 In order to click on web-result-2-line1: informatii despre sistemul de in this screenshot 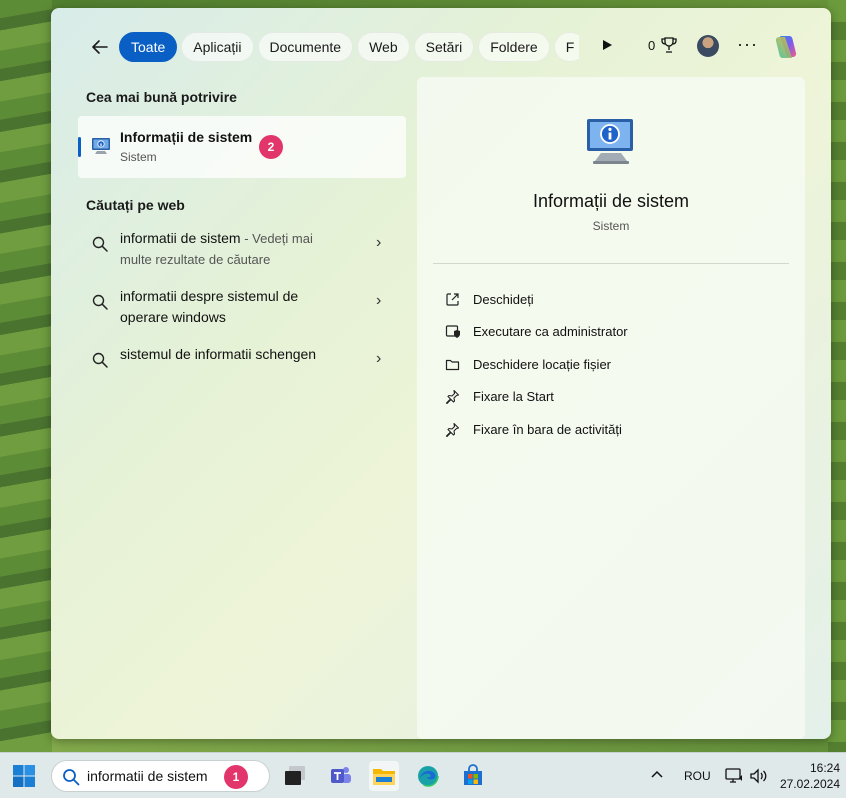, I will do `click(209, 296)`.